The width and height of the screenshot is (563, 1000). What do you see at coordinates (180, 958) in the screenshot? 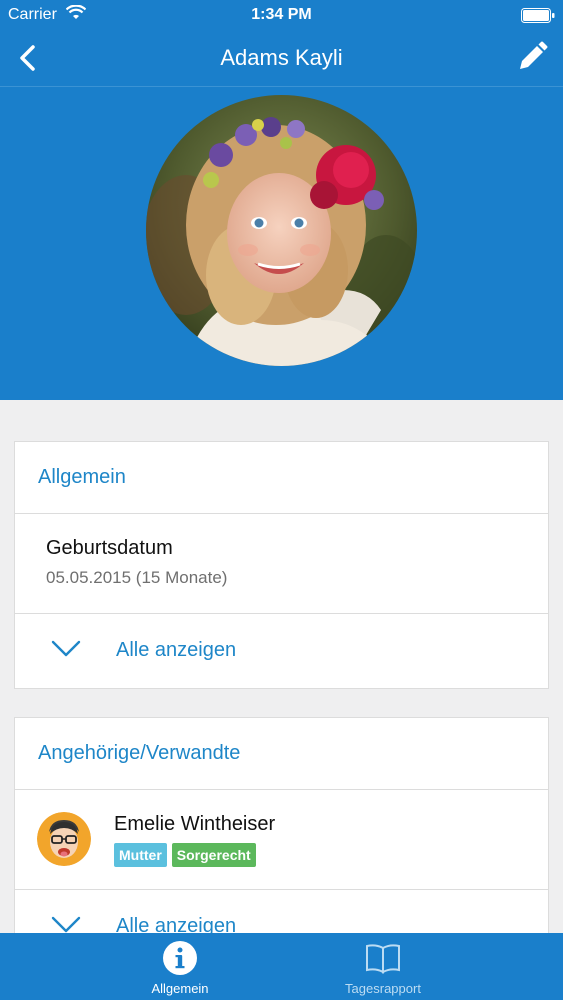
I see `info-icon` at bounding box center [180, 958].